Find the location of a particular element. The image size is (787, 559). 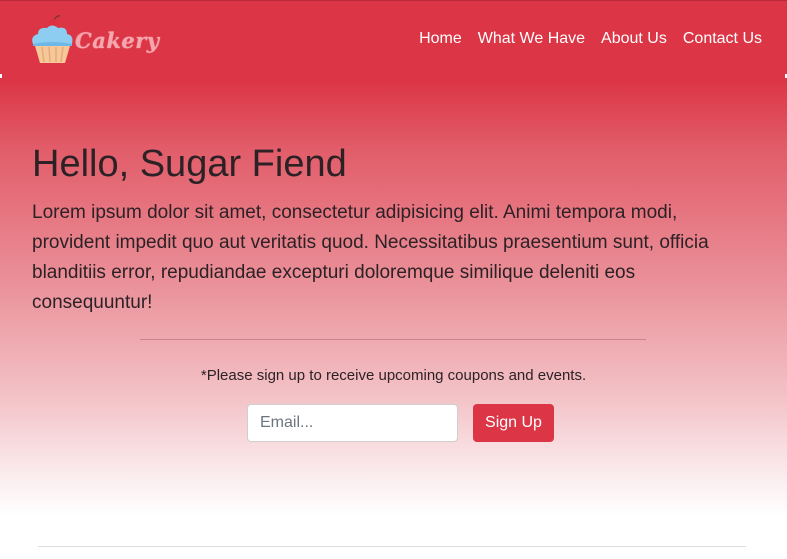

cupcake-icon is located at coordinates (52, 40).